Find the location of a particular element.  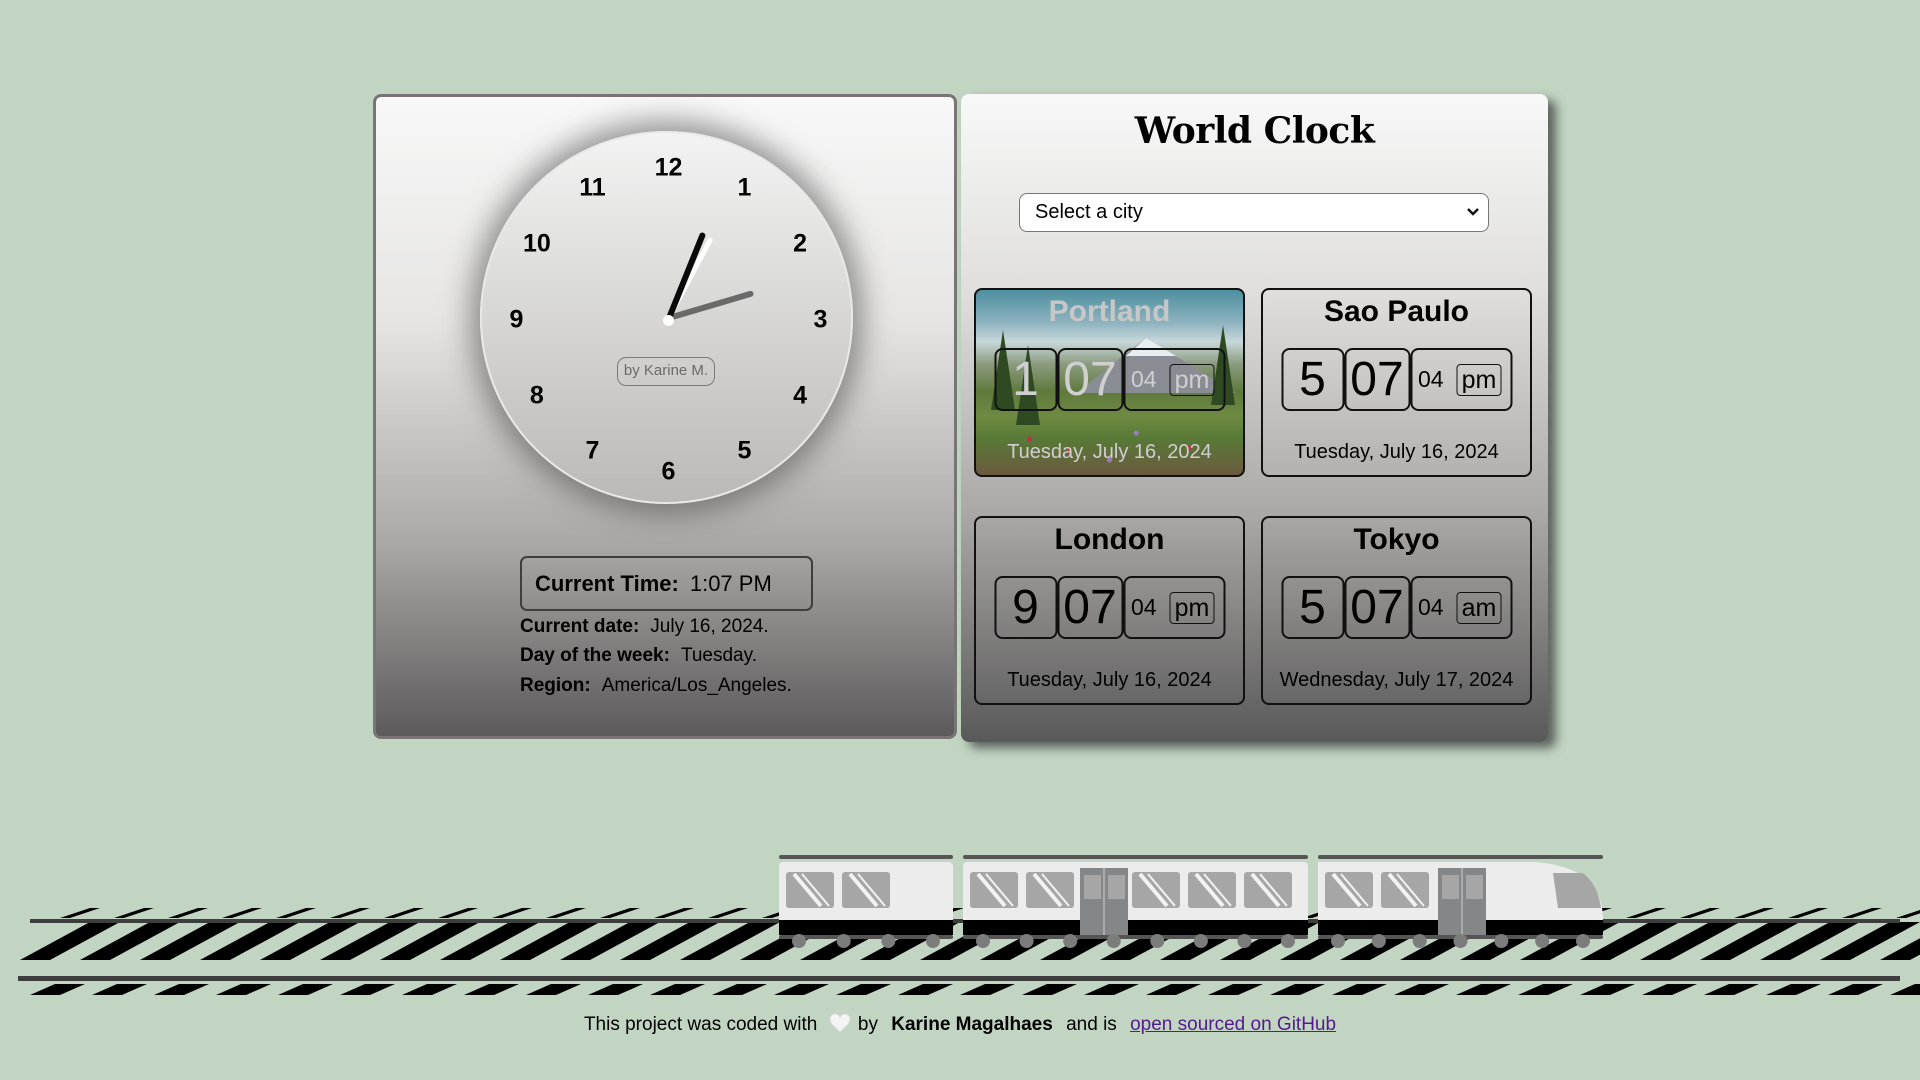

city-select: Select a city is located at coordinates (1254, 212).